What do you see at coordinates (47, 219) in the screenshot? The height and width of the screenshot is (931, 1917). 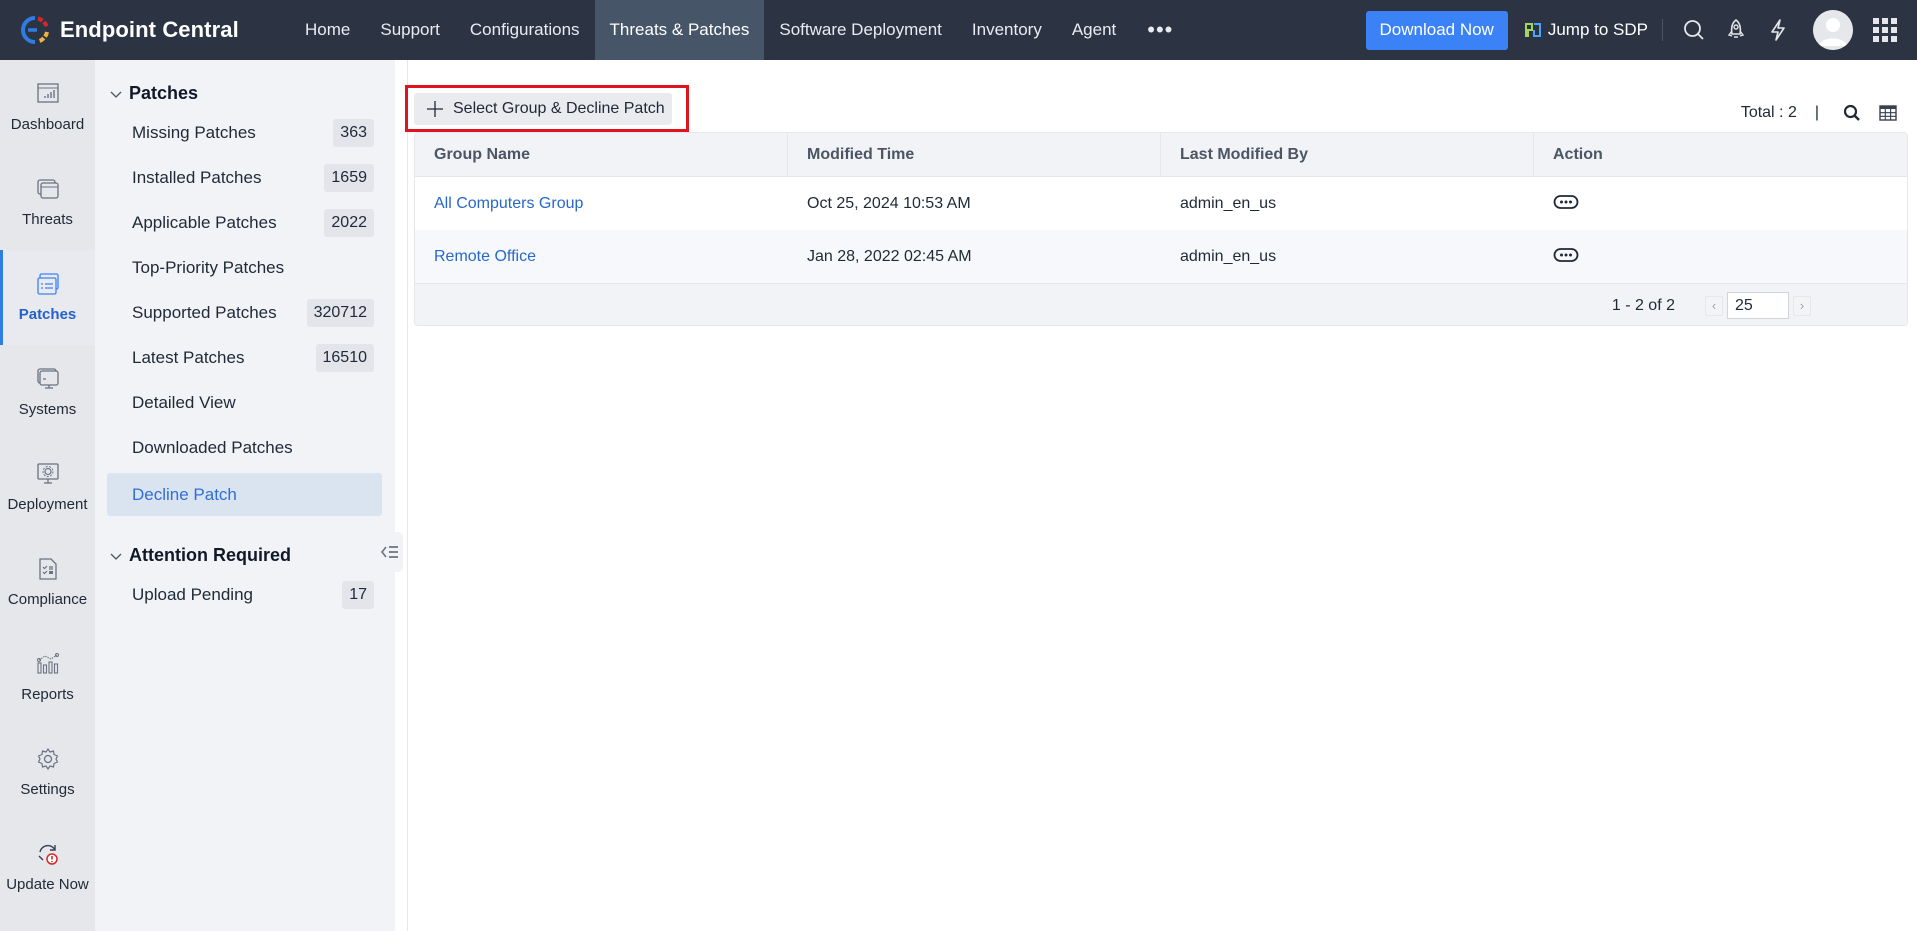 I see `rail-label: Threats` at bounding box center [47, 219].